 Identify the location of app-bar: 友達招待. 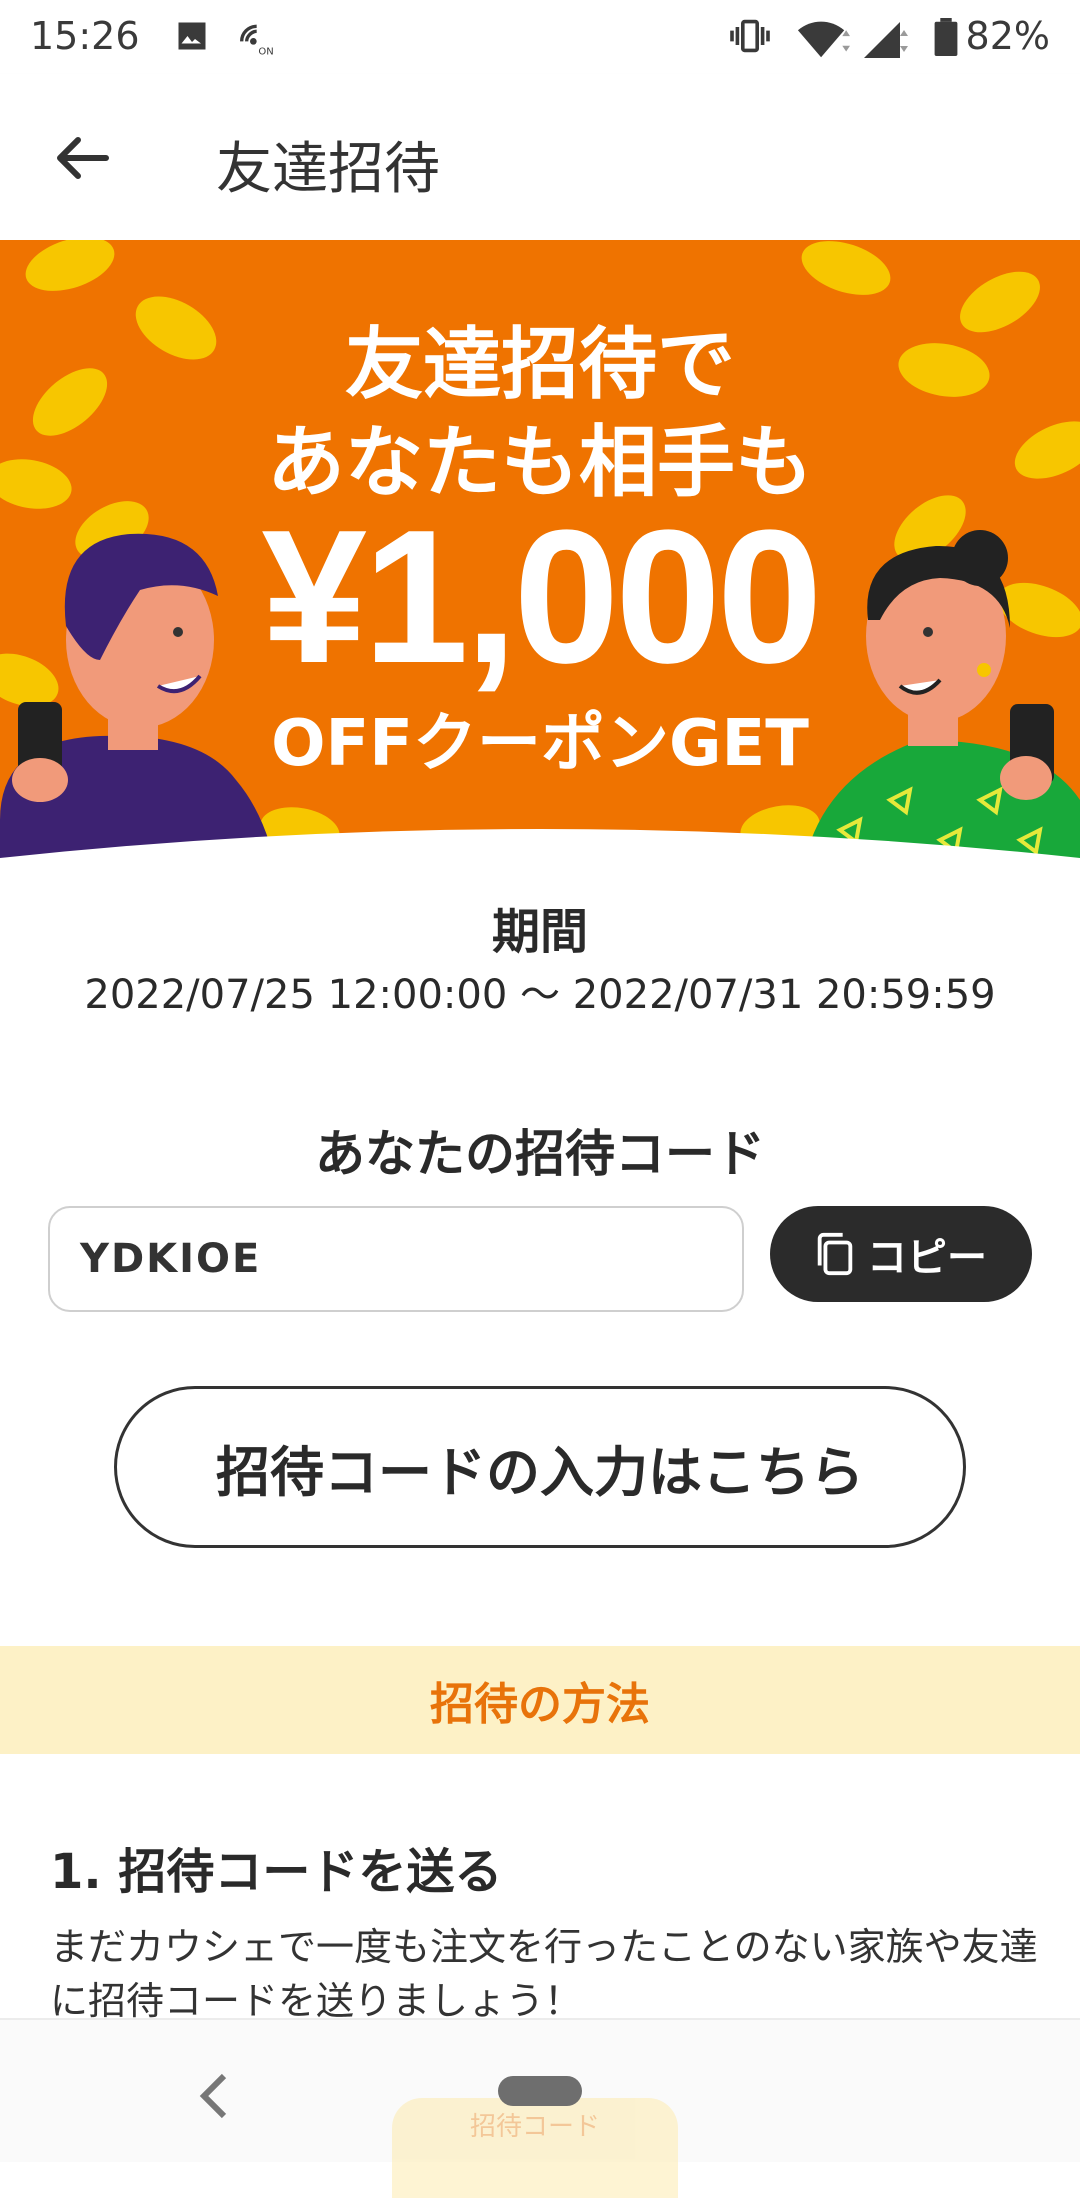
(540, 158).